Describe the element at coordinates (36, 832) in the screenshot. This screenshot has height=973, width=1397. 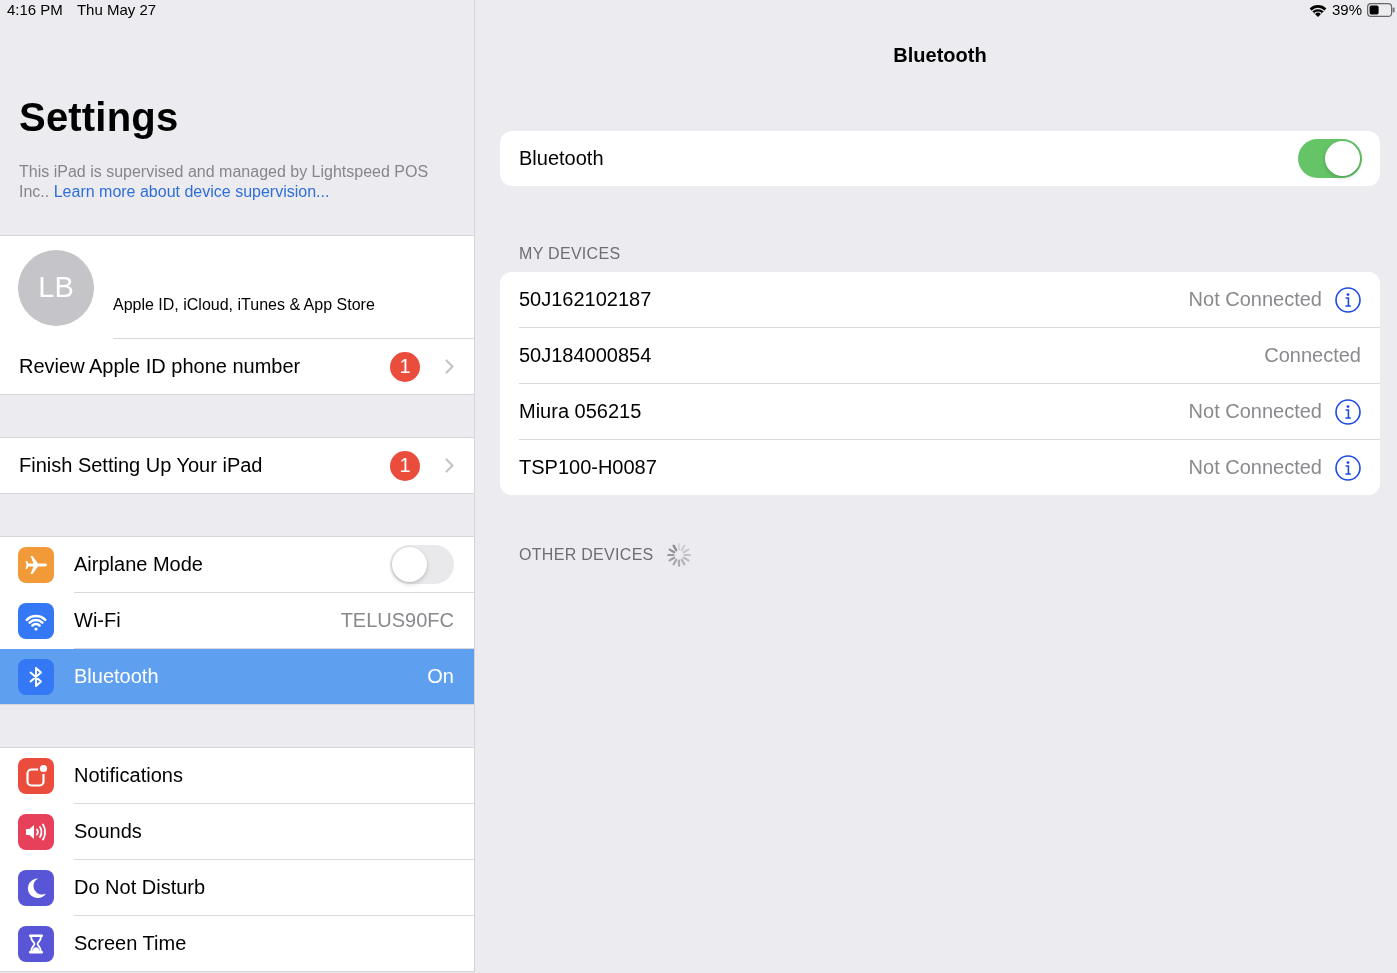
I see `speaker-icon` at that location.